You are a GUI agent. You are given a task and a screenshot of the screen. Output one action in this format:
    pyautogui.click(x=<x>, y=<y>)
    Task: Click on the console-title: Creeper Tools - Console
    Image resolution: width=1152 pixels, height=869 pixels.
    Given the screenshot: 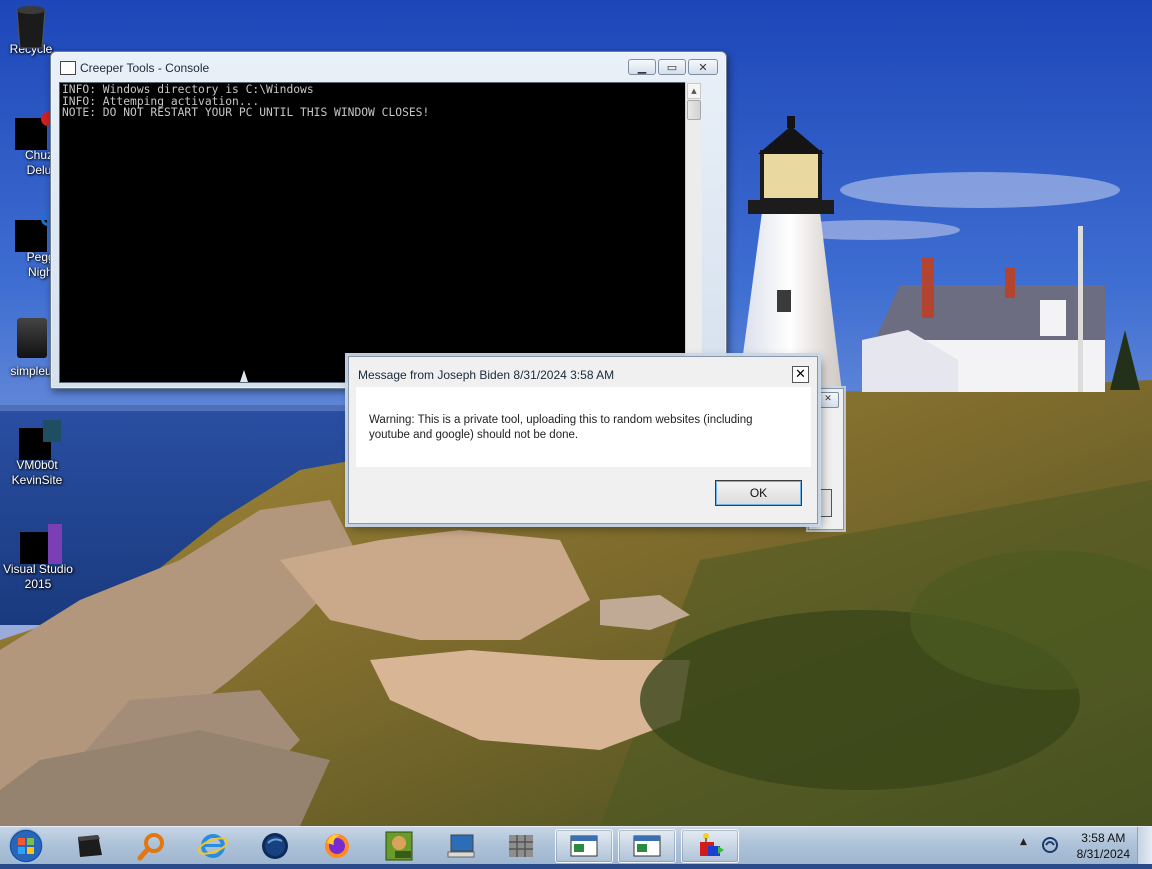 What is the action you would take?
    pyautogui.click(x=145, y=68)
    